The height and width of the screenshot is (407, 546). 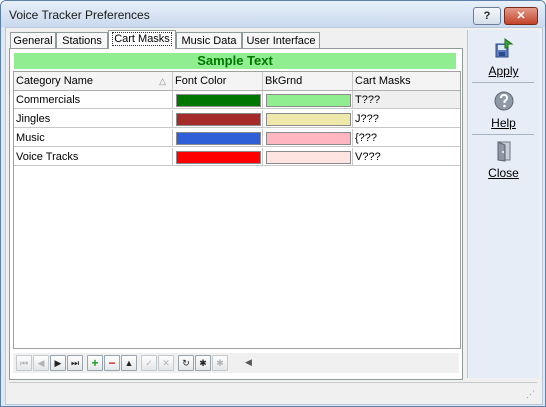 What do you see at coordinates (79, 15) in the screenshot?
I see `window-title: Voice Tracker Preferences` at bounding box center [79, 15].